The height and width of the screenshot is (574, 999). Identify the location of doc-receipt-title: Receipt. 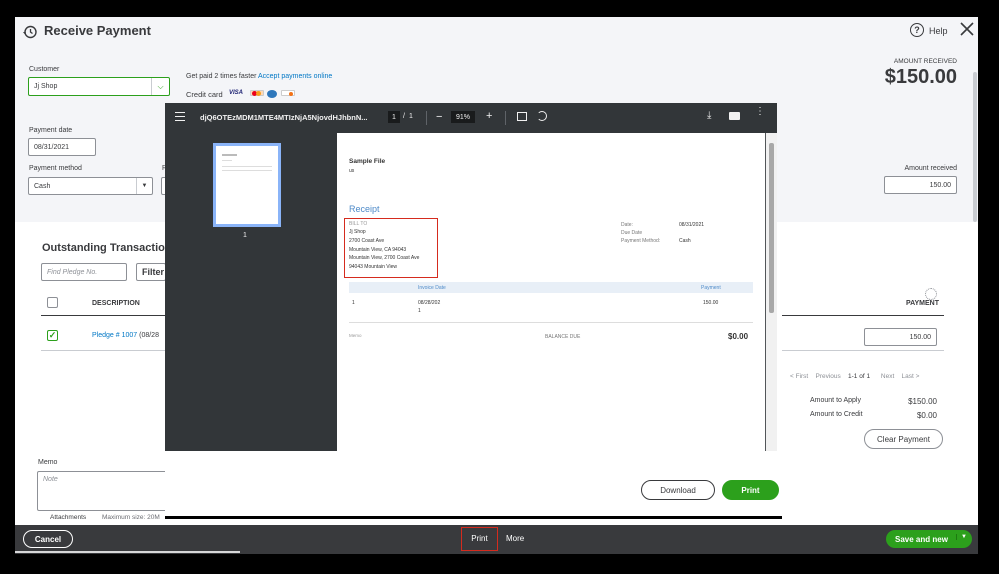
(364, 209).